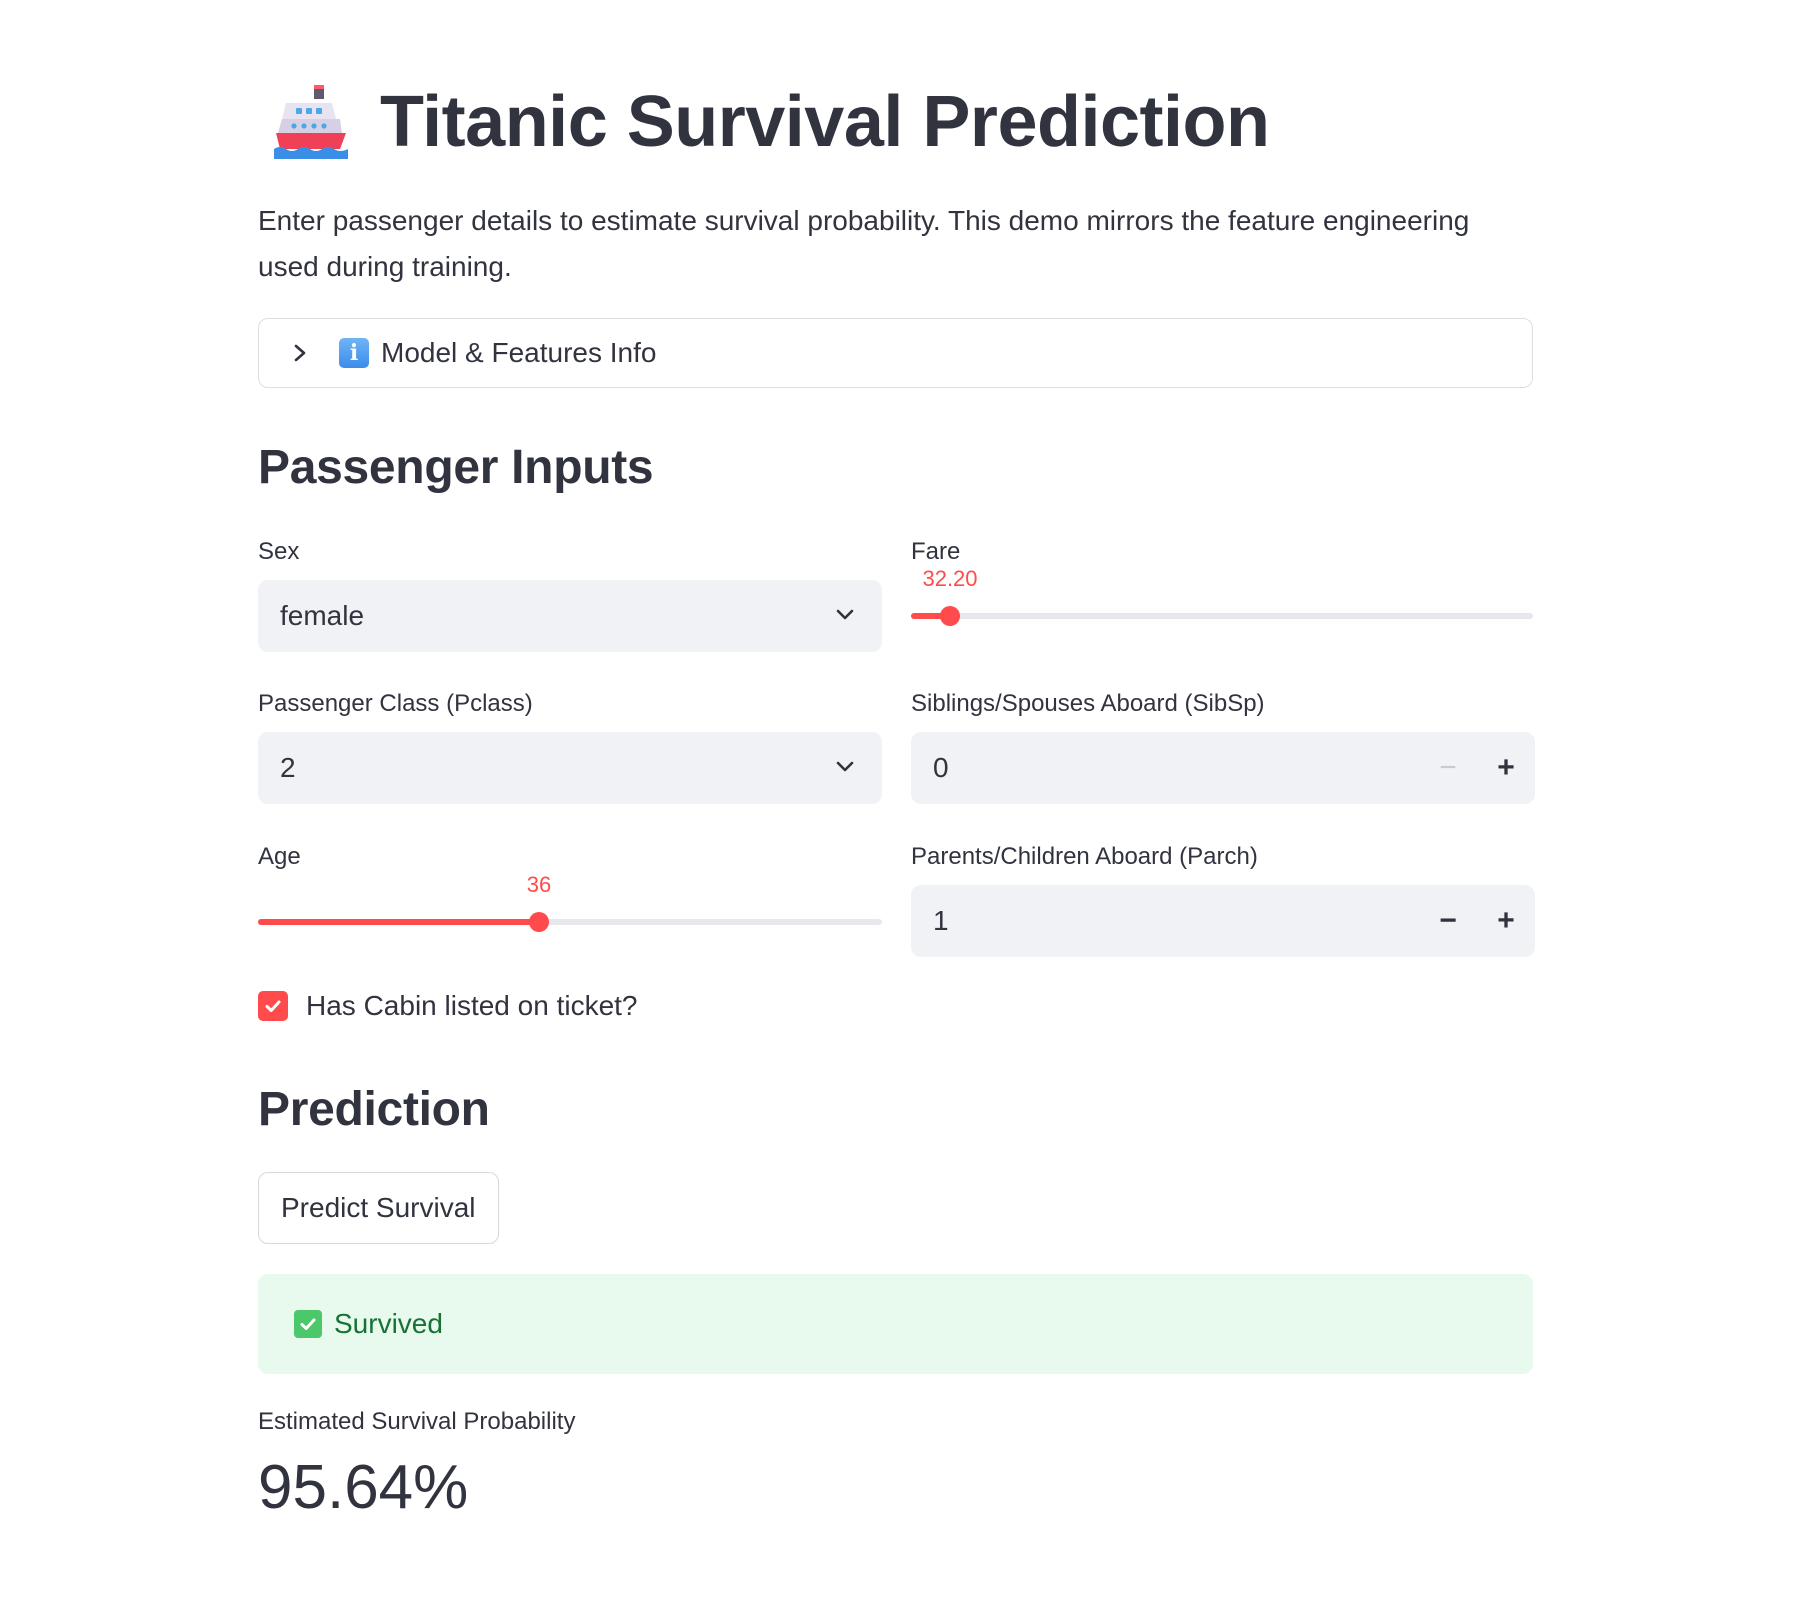 The width and height of the screenshot is (1796, 1618). Describe the element at coordinates (570, 768) in the screenshot. I see `pclass-select: 2` at that location.